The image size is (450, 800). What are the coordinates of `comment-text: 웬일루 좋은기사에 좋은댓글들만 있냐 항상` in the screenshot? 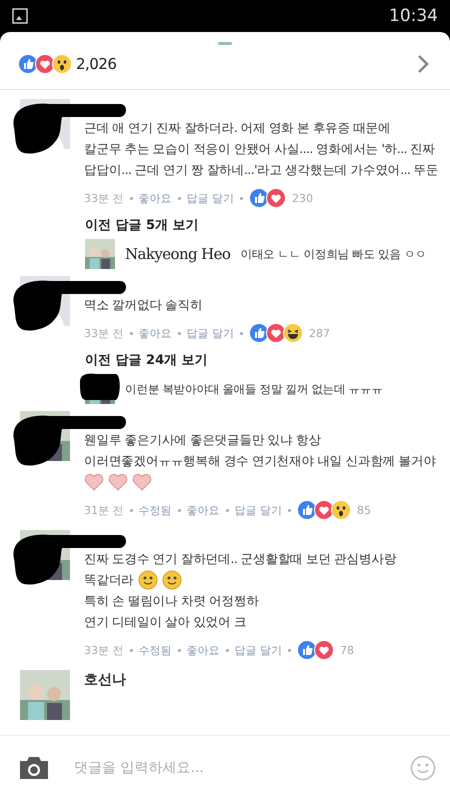 It's located at (202, 440).